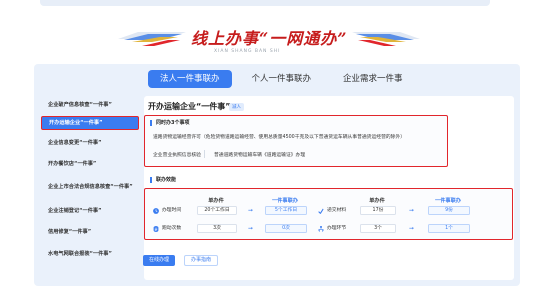  Describe the element at coordinates (265, 3) in the screenshot. I see `top-strip-bar` at that location.